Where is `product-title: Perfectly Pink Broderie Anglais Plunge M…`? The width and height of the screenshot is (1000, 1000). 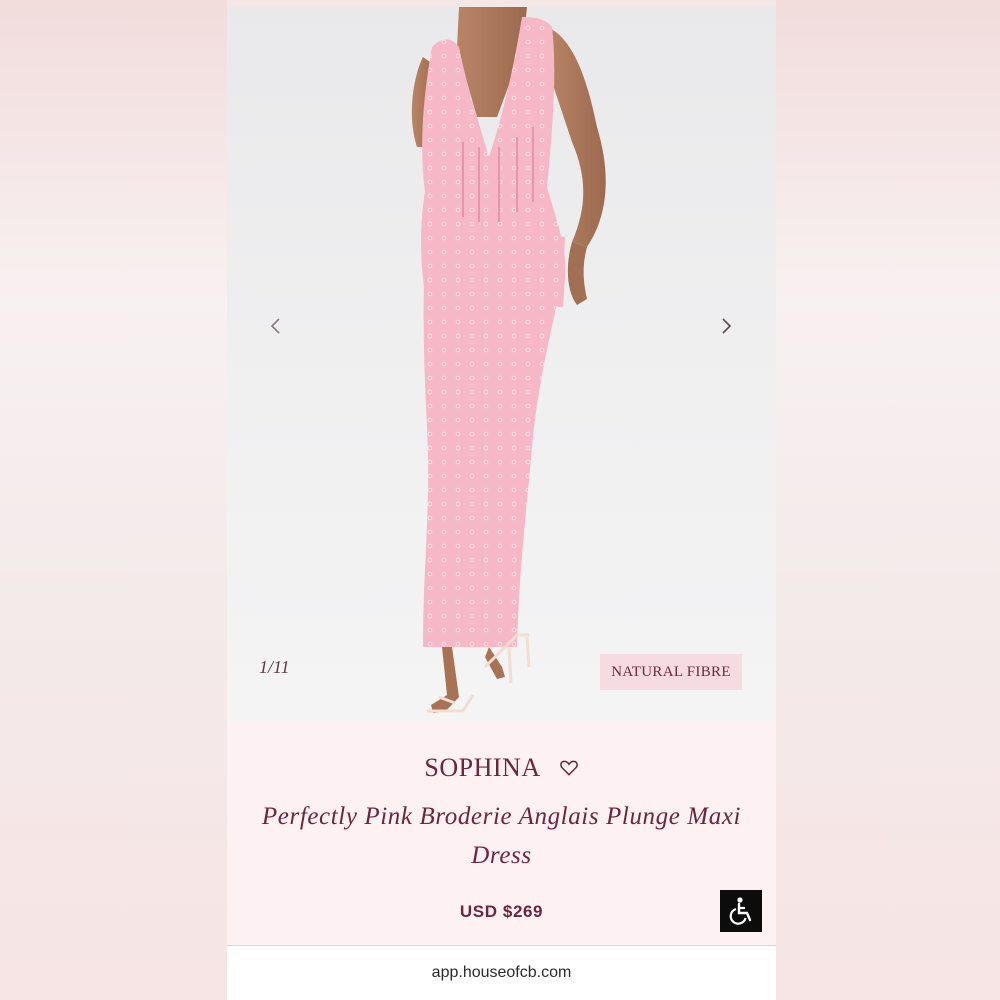 product-title: Perfectly Pink Broderie Anglais Plunge M… is located at coordinates (501, 836).